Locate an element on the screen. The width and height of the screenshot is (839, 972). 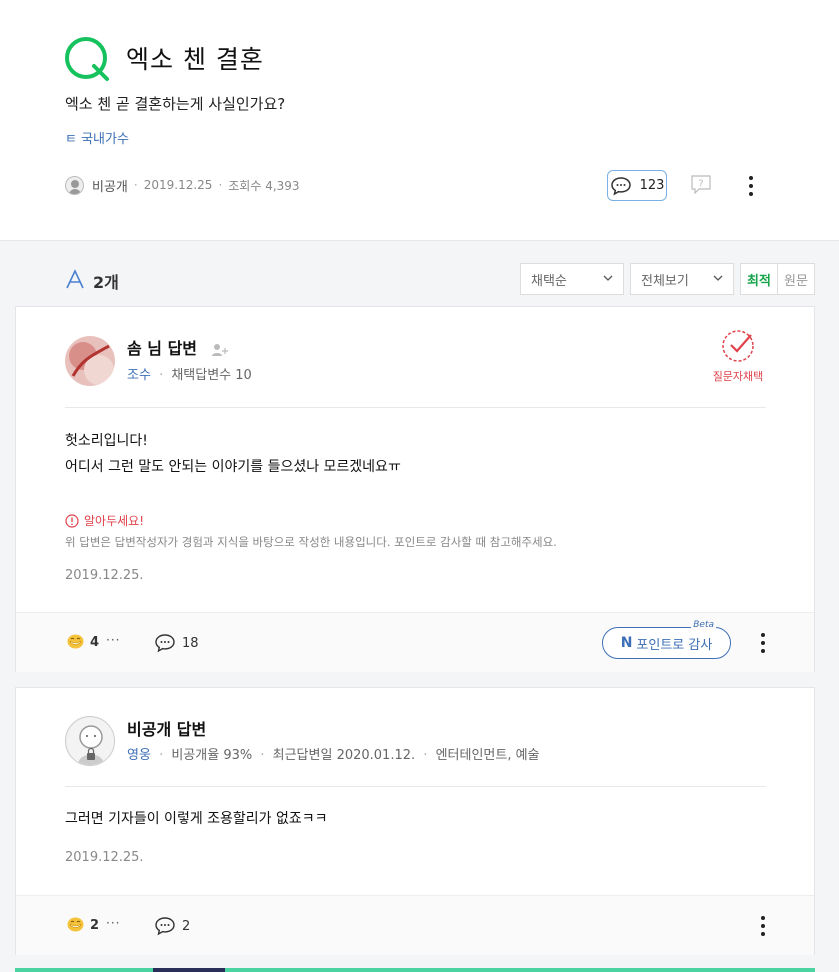
naver-n-icon: N is located at coordinates (626, 643).